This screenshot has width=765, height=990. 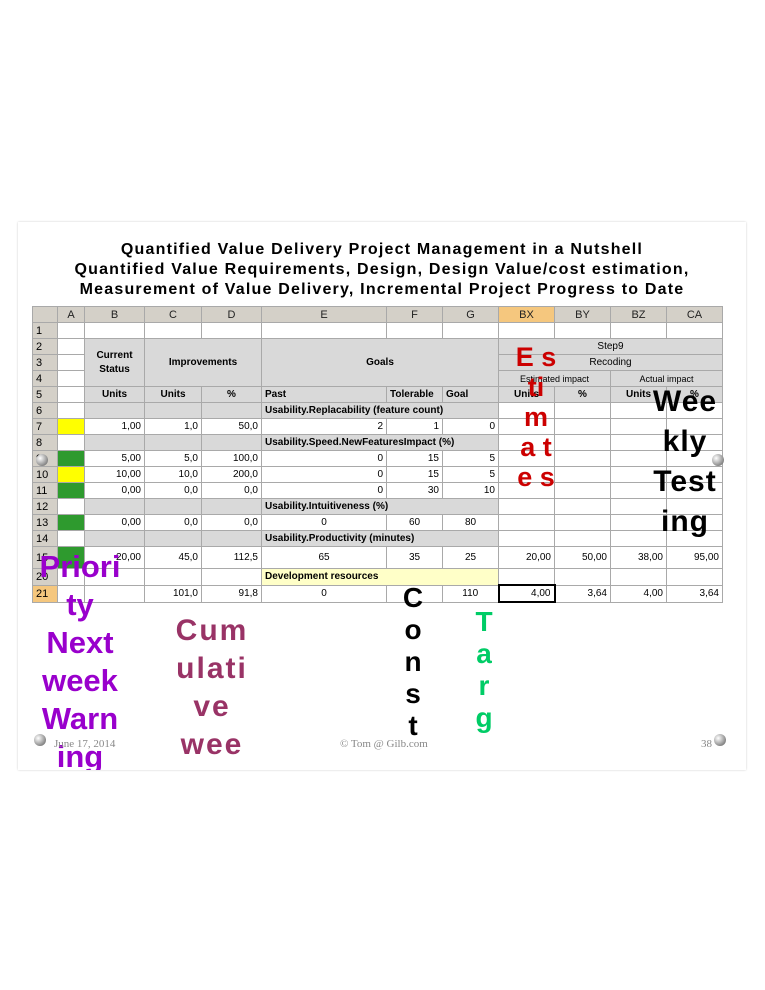 What do you see at coordinates (45, 490) in the screenshot?
I see `row-number: 11` at bounding box center [45, 490].